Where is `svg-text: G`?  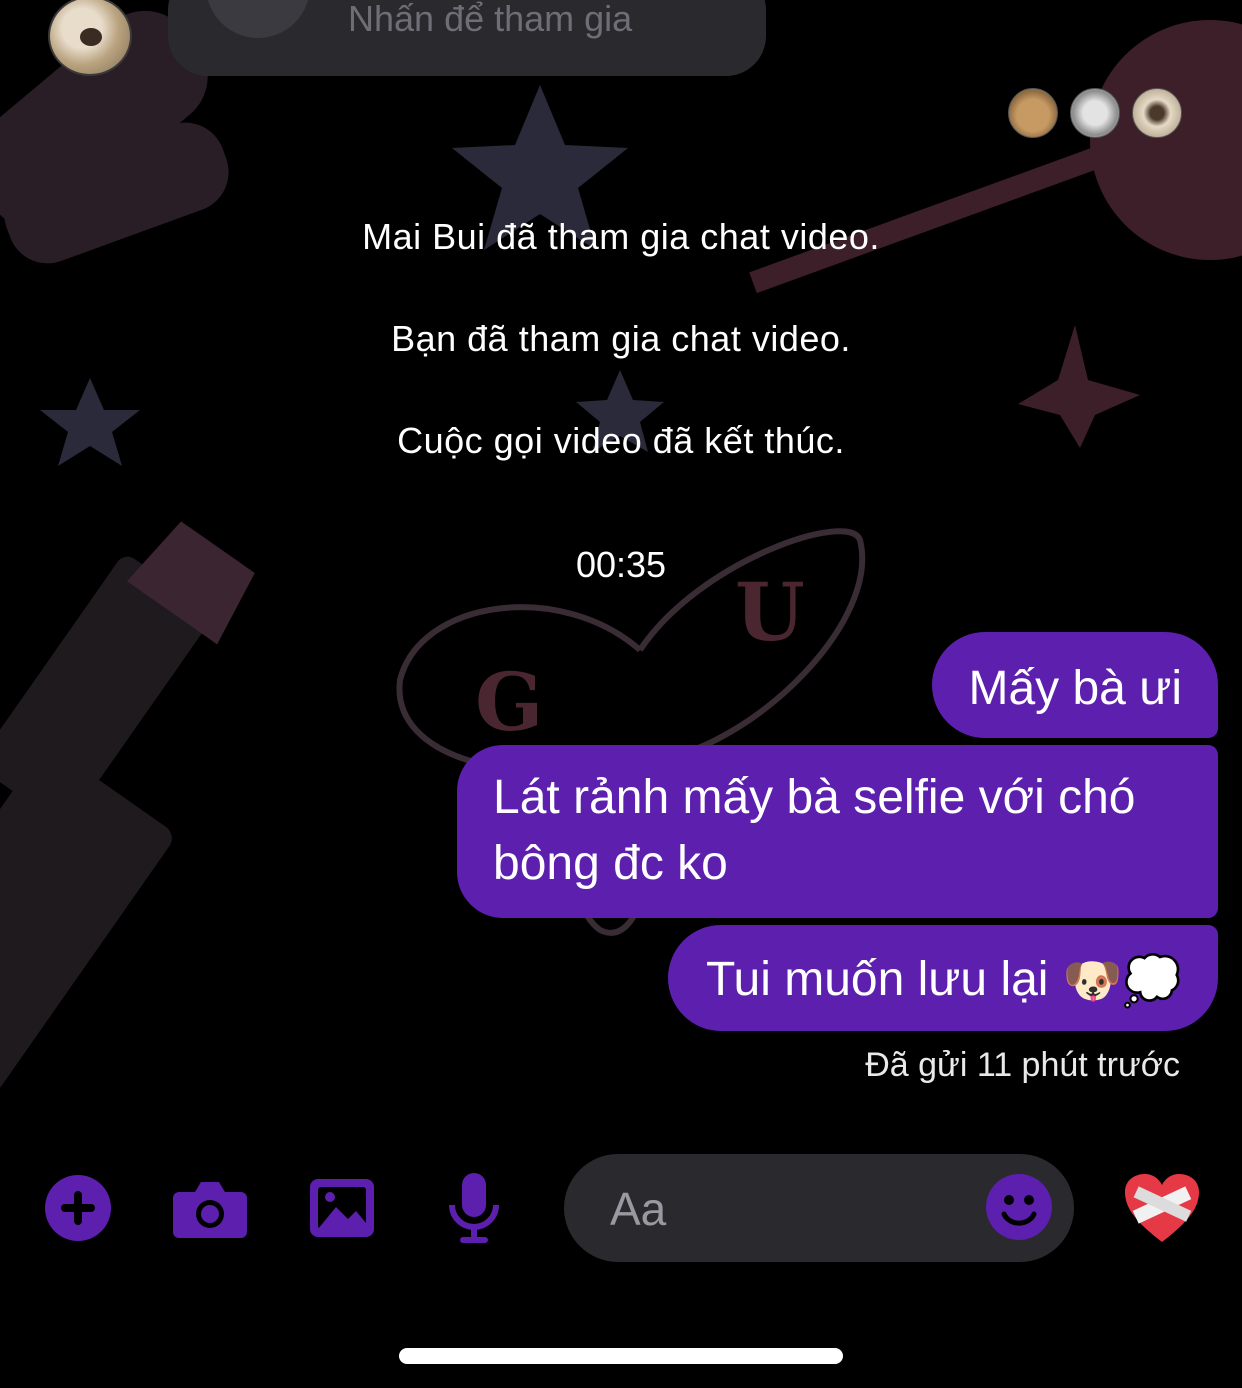
svg-text: G is located at coordinates (509, 702).